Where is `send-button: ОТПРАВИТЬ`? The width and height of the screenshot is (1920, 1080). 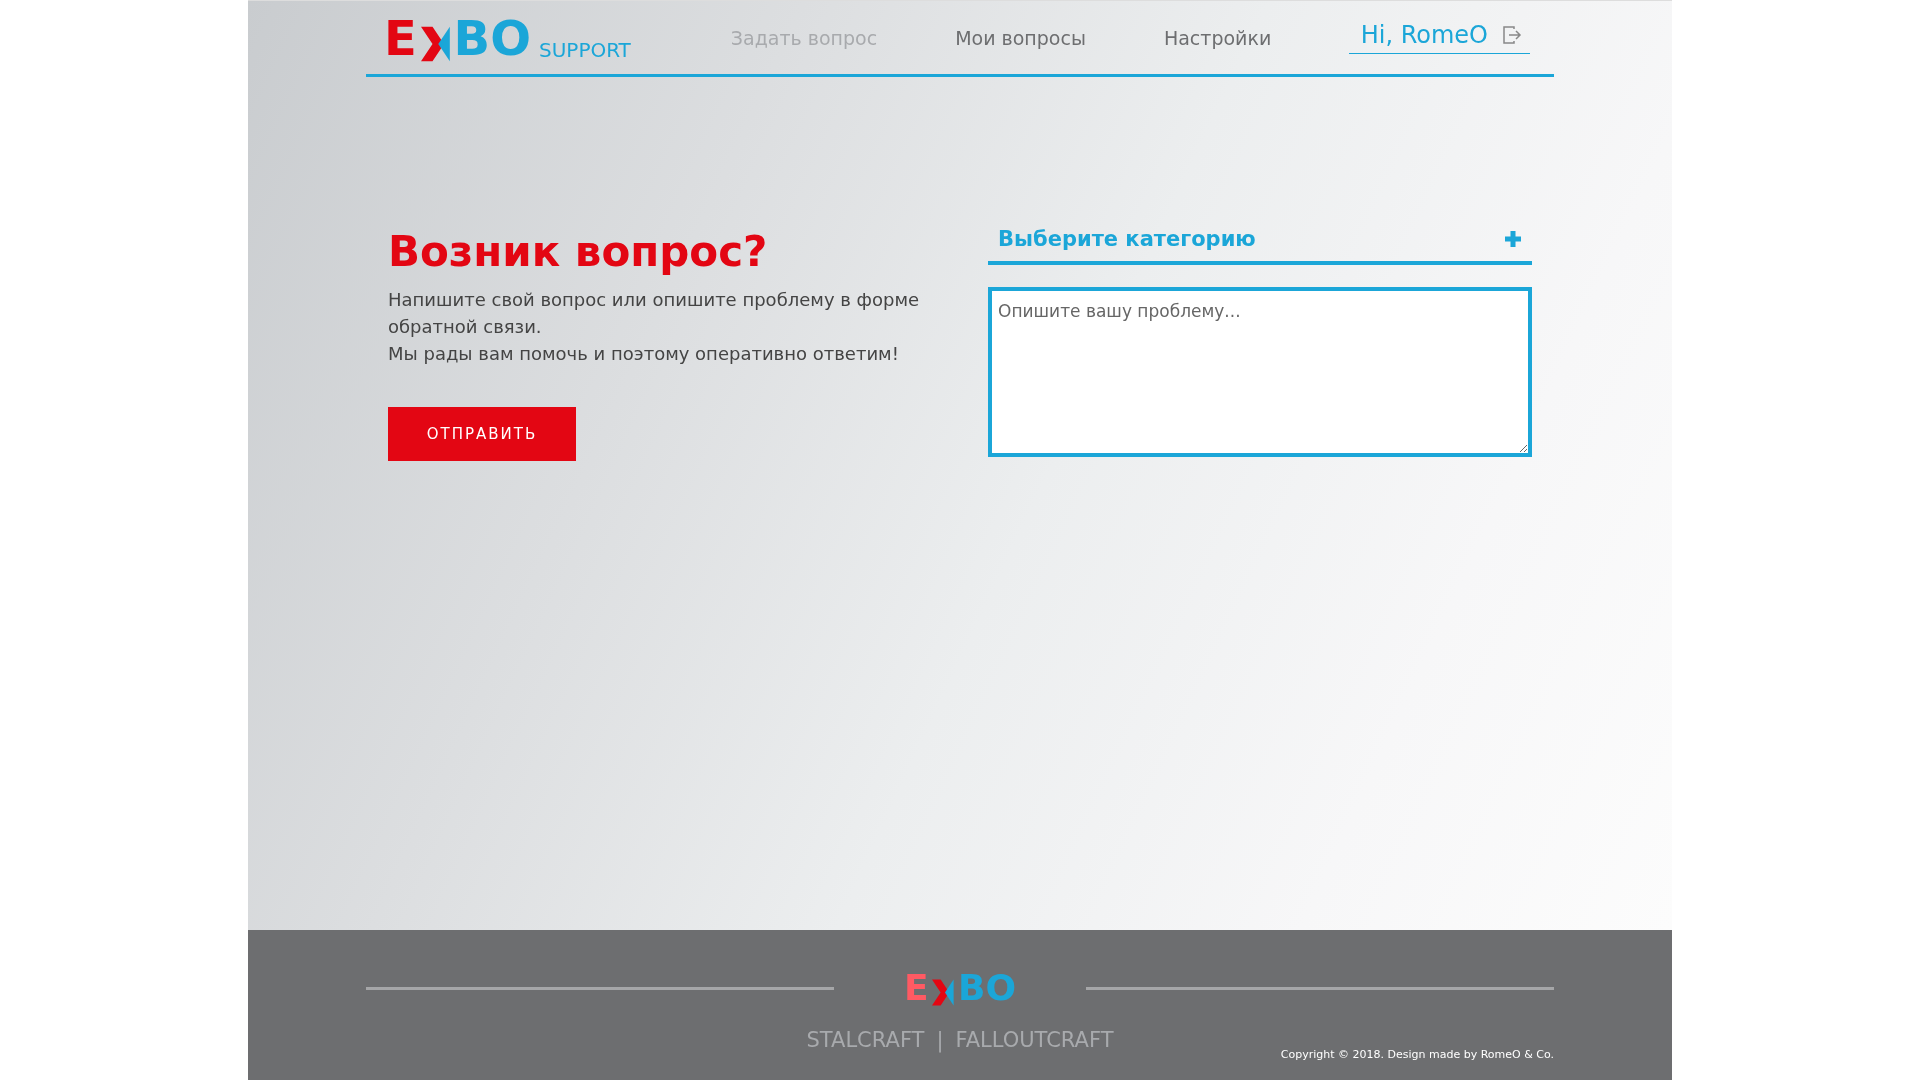
send-button: ОТПРАВИТЬ is located at coordinates (482, 434).